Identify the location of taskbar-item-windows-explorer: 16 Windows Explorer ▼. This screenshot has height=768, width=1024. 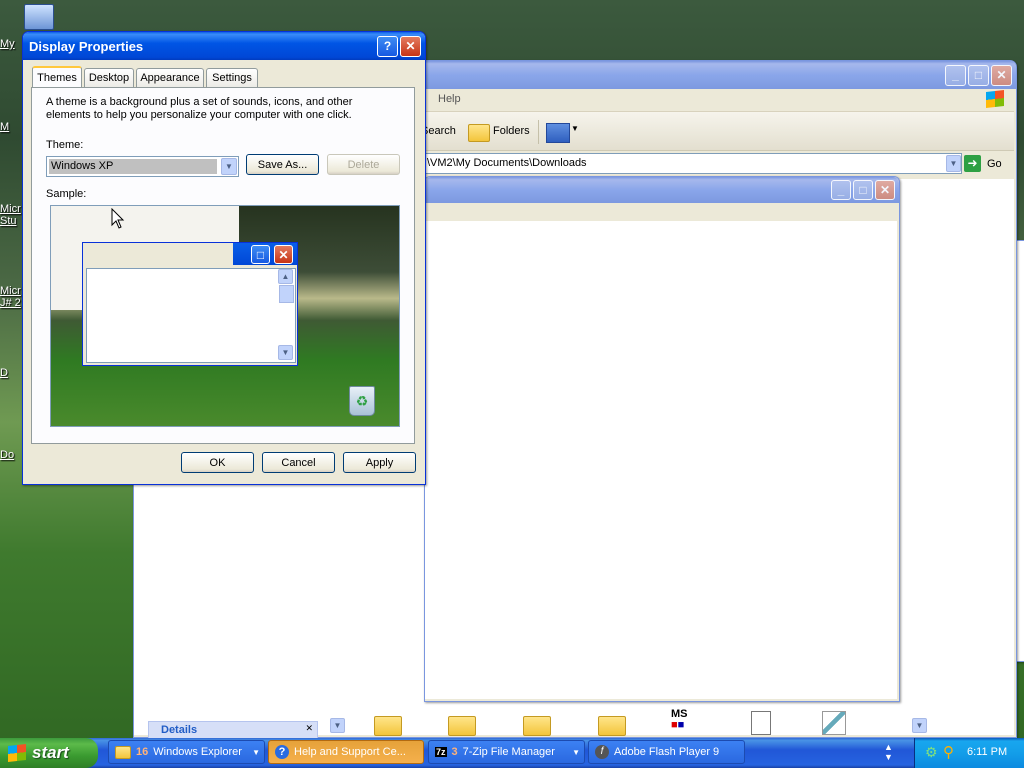
(186, 752).